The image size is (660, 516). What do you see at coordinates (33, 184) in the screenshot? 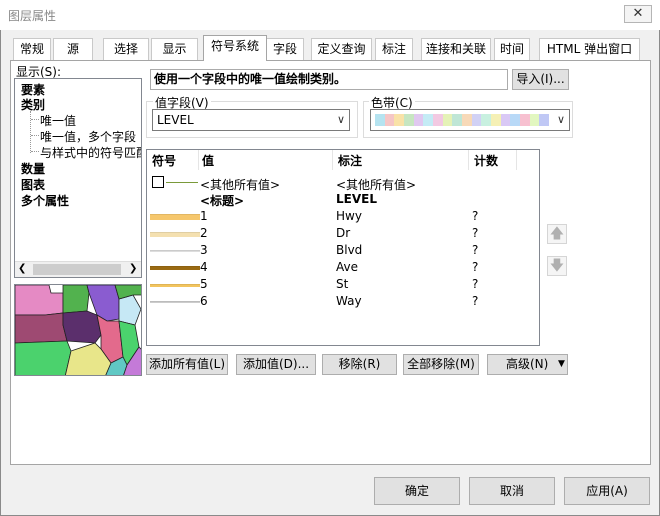
I see `tree-item-charts: 图表` at bounding box center [33, 184].